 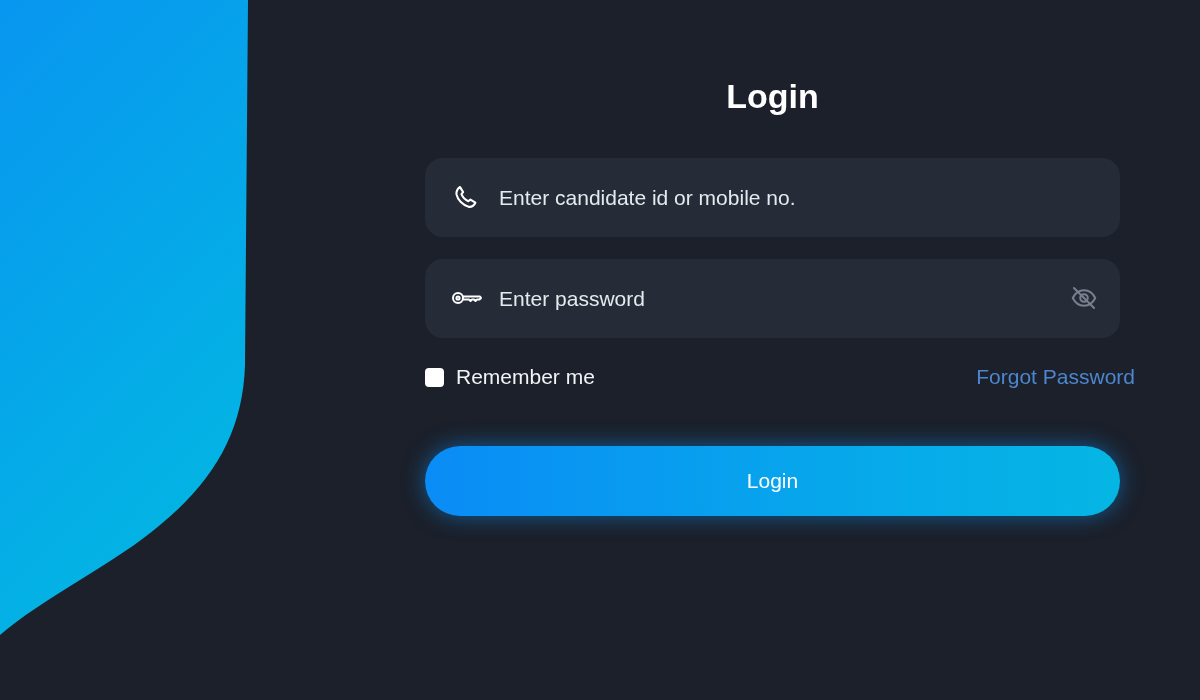 I want to click on remember-me-label: Remember me, so click(x=525, y=377).